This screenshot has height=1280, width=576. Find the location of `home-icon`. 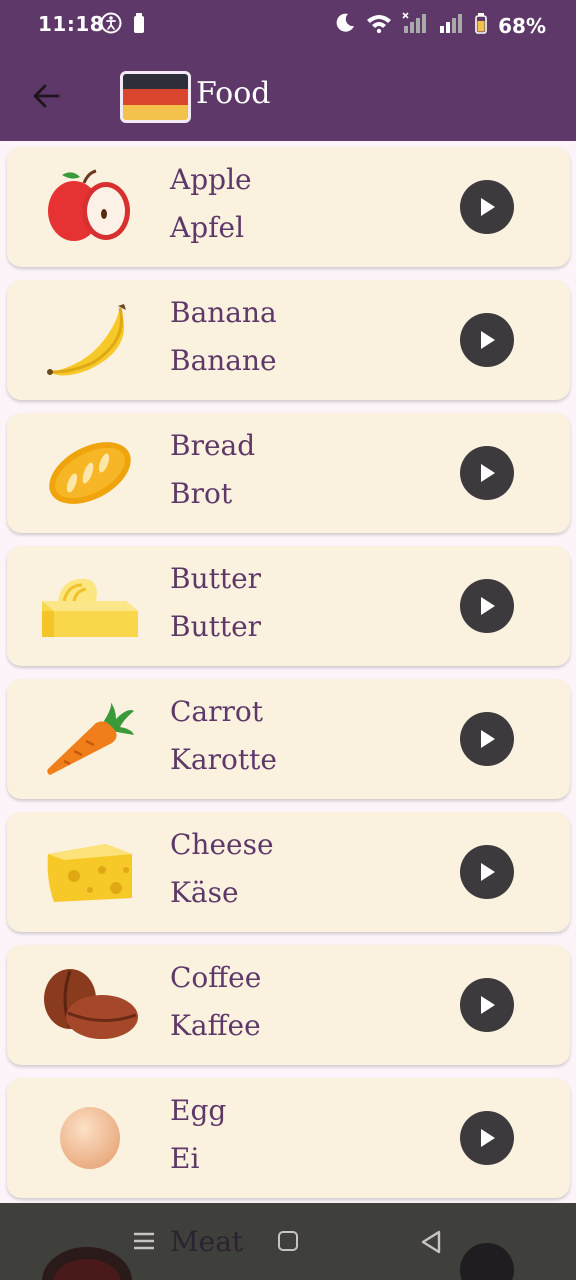

home-icon is located at coordinates (288, 1241).